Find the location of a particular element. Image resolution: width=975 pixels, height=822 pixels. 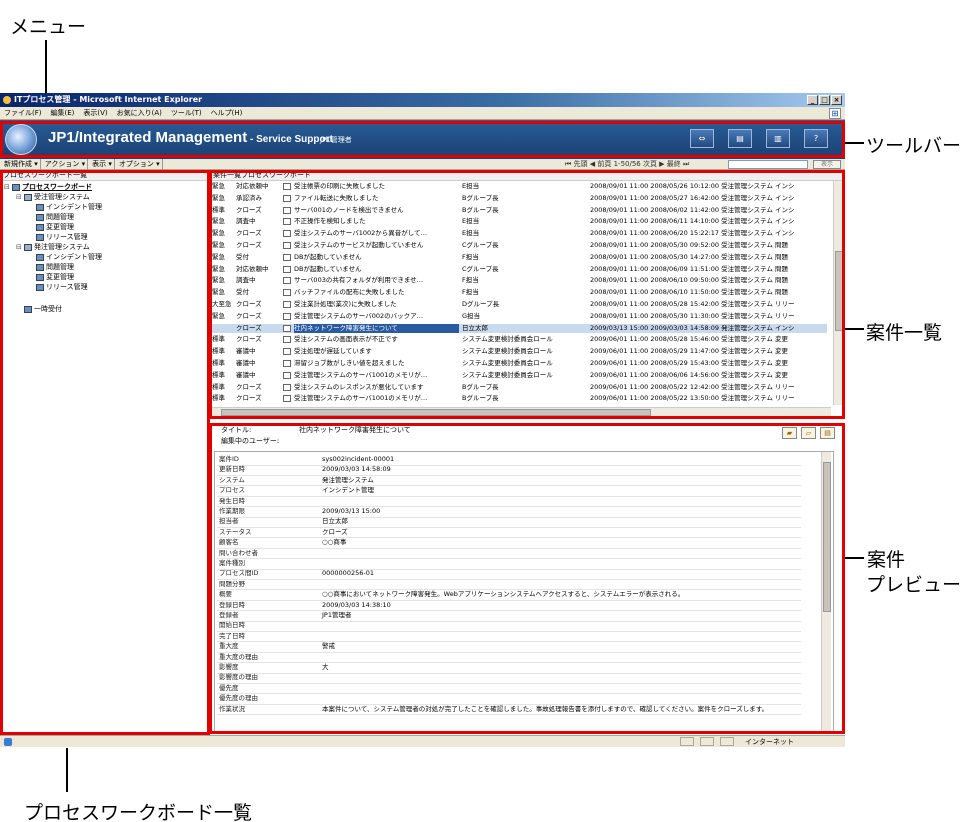

close-button: × is located at coordinates (836, 100).